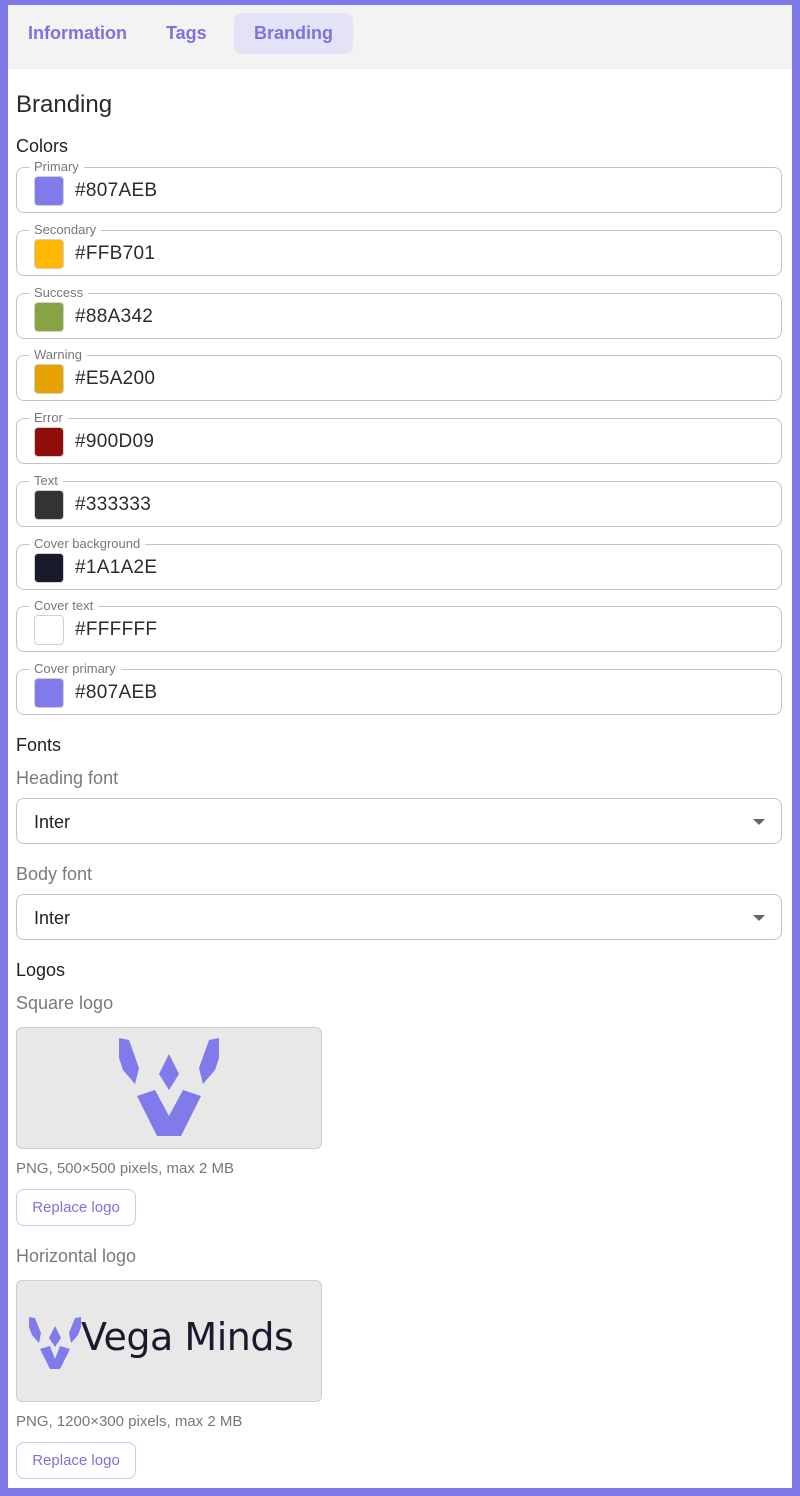 The height and width of the screenshot is (1496, 800). I want to click on color-value: #FFFFFF, so click(116, 630).